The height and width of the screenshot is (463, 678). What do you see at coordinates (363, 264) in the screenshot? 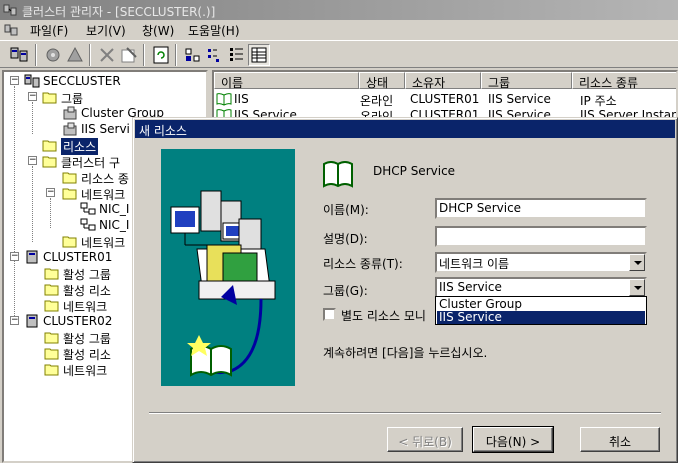
I see `resource-type-label: 리소스 종류(T):` at bounding box center [363, 264].